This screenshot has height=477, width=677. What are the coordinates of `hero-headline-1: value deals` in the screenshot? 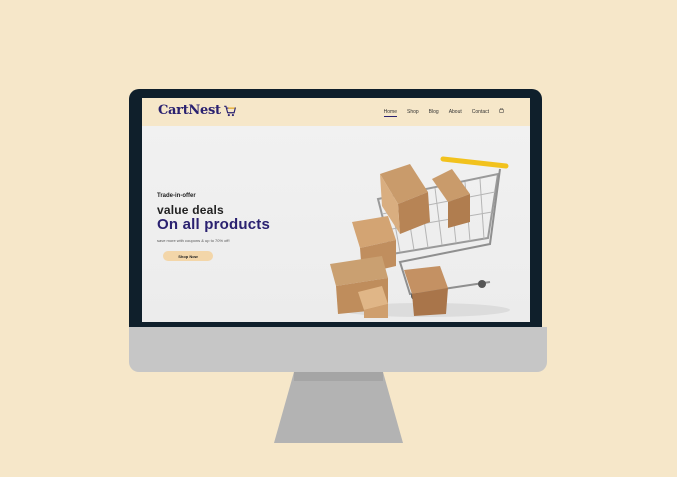 It's located at (190, 210).